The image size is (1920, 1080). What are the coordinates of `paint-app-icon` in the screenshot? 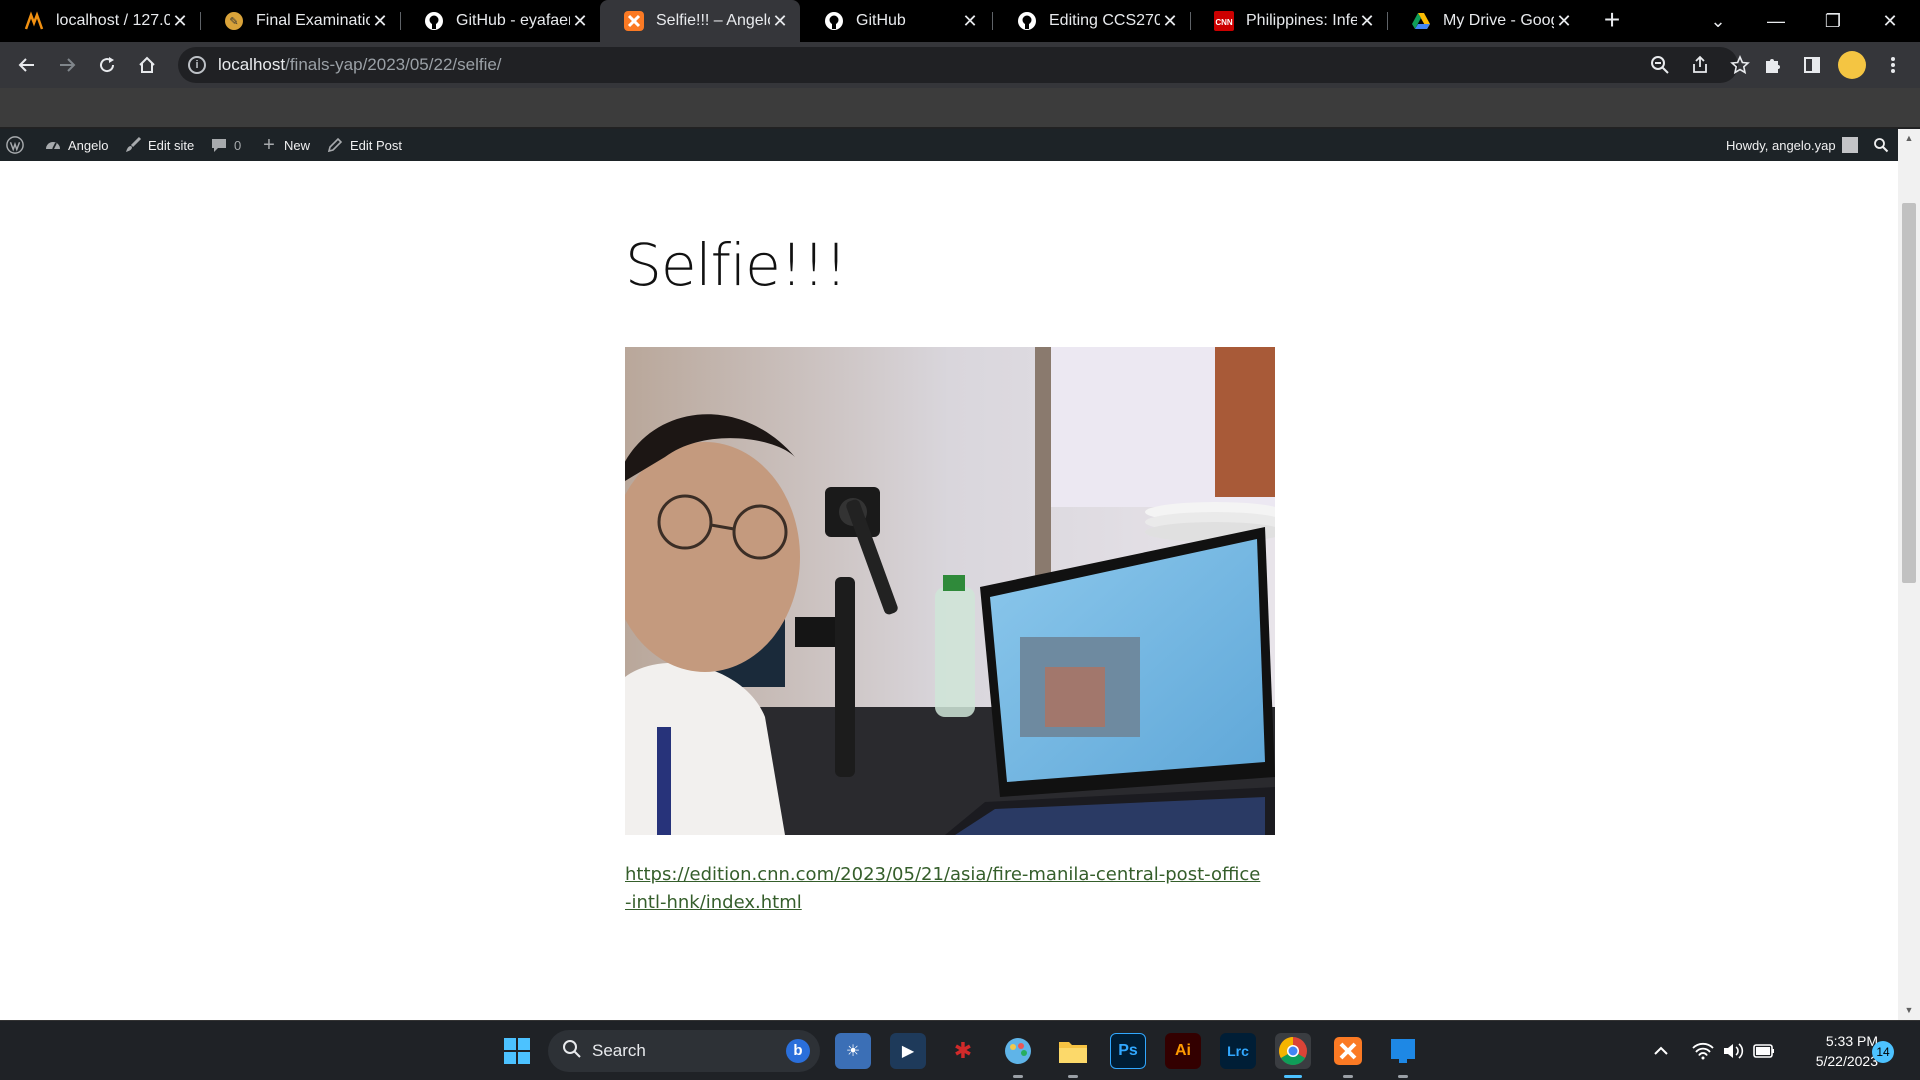 It's located at (1018, 1055).